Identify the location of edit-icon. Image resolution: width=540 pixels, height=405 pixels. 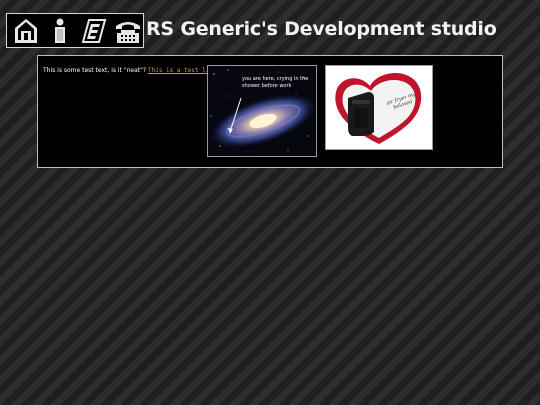
(94, 31).